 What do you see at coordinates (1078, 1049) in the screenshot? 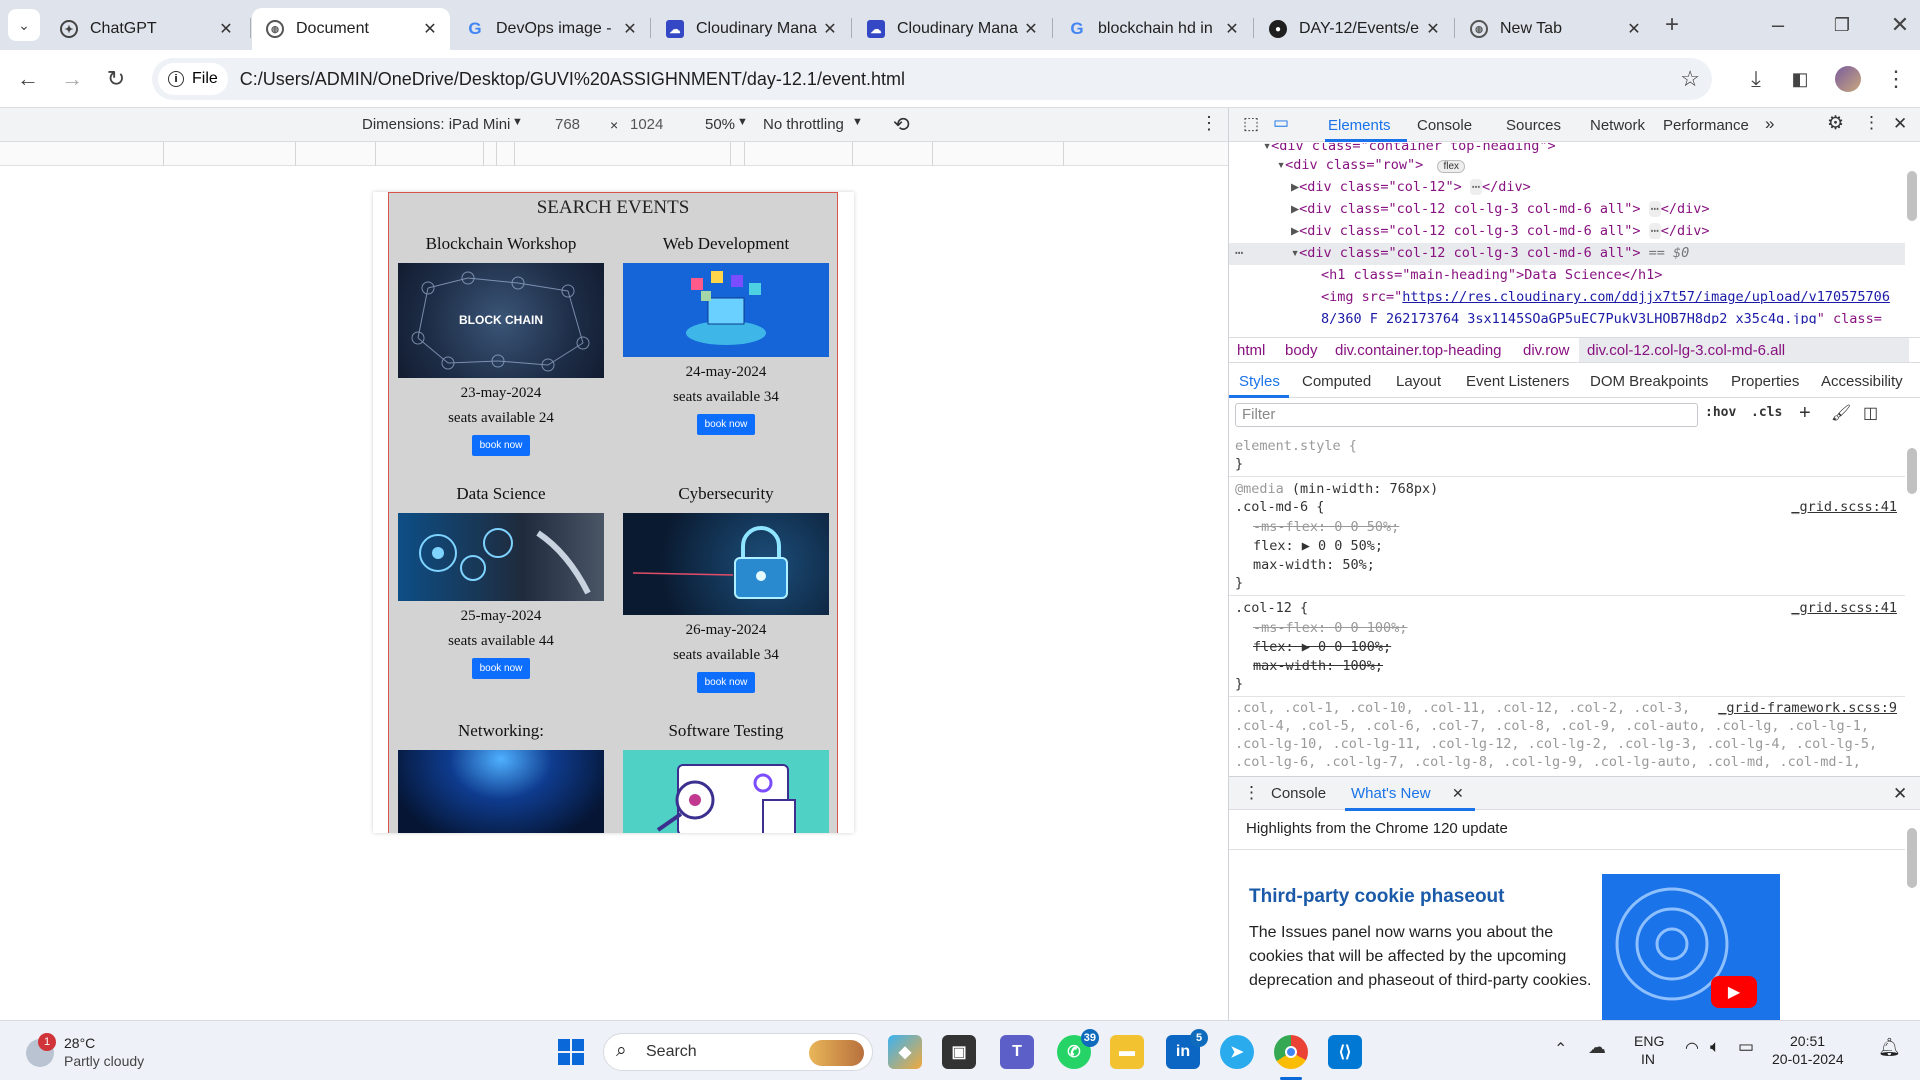
I see `whatsapp-icon: ✆ 39` at bounding box center [1078, 1049].